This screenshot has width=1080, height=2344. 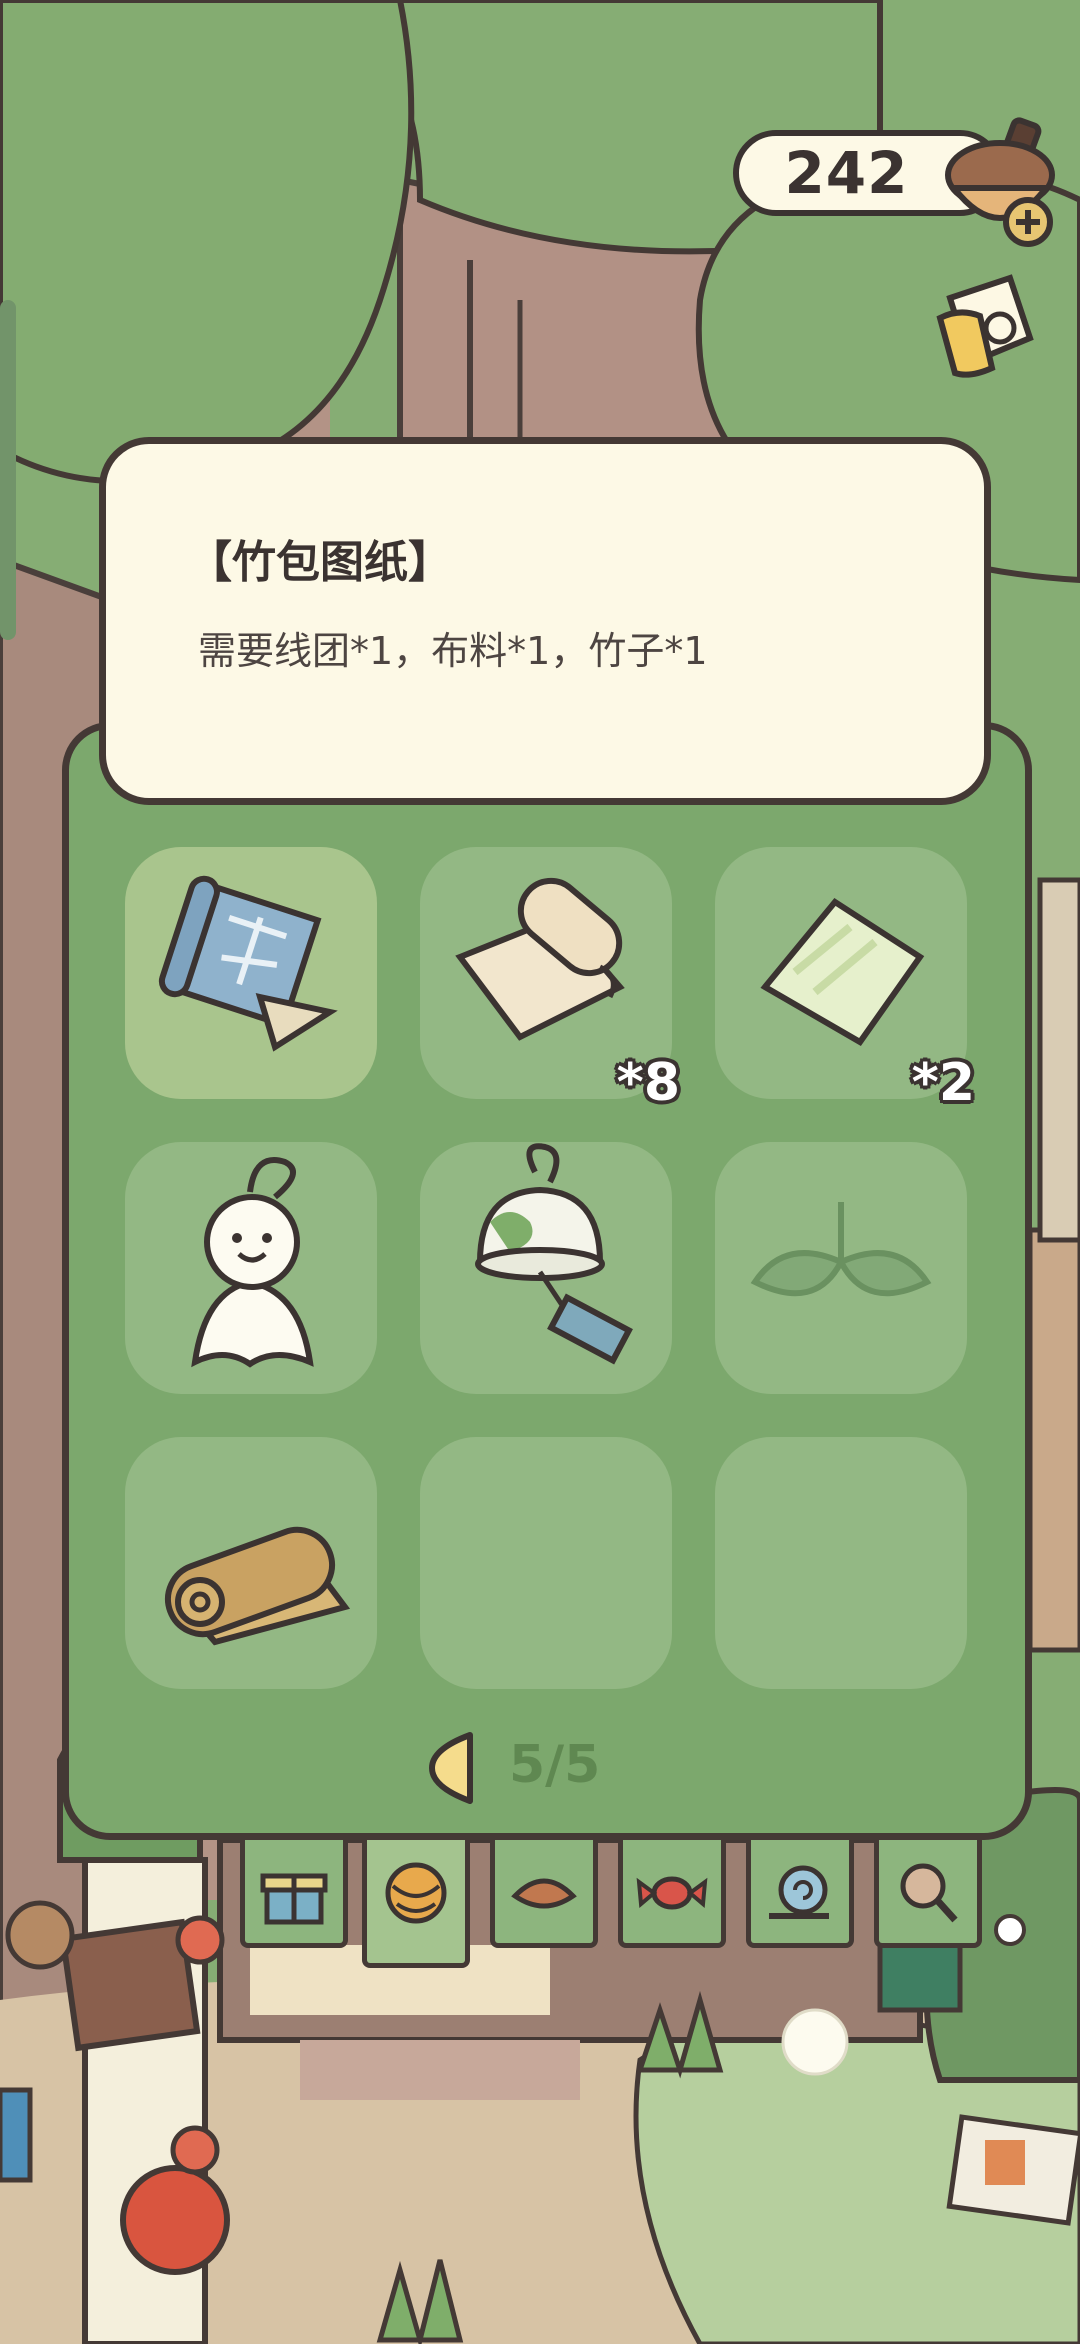 I want to click on yarn-ball-icon, so click(x=416, y=1893).